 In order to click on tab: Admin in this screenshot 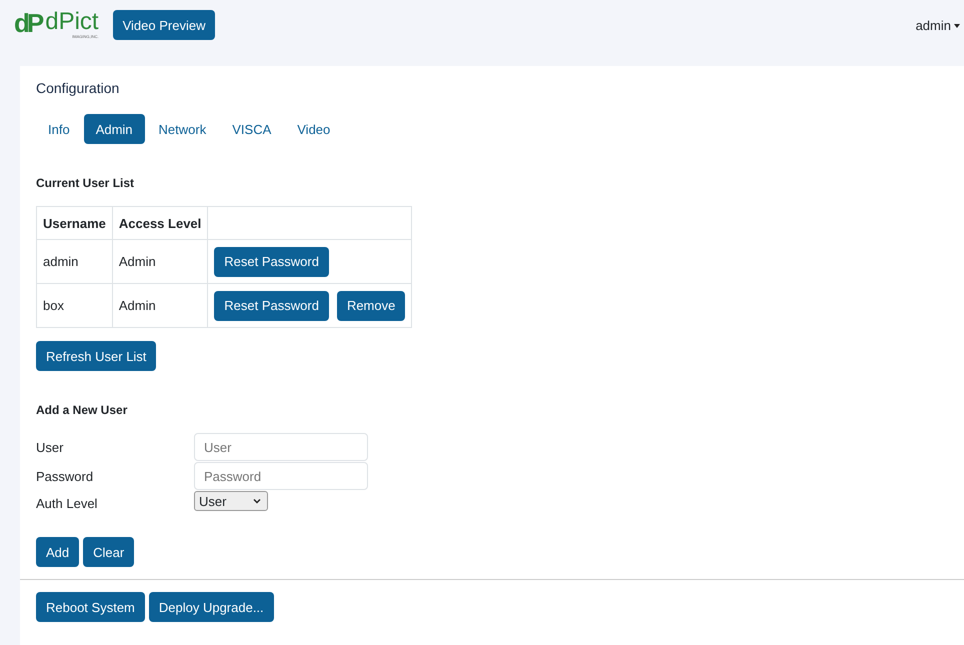, I will do `click(114, 129)`.